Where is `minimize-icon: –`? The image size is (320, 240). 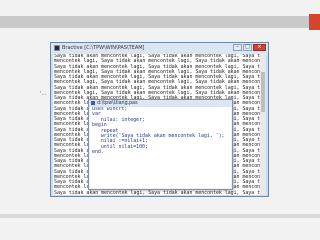 minimize-icon: – is located at coordinates (237, 47).